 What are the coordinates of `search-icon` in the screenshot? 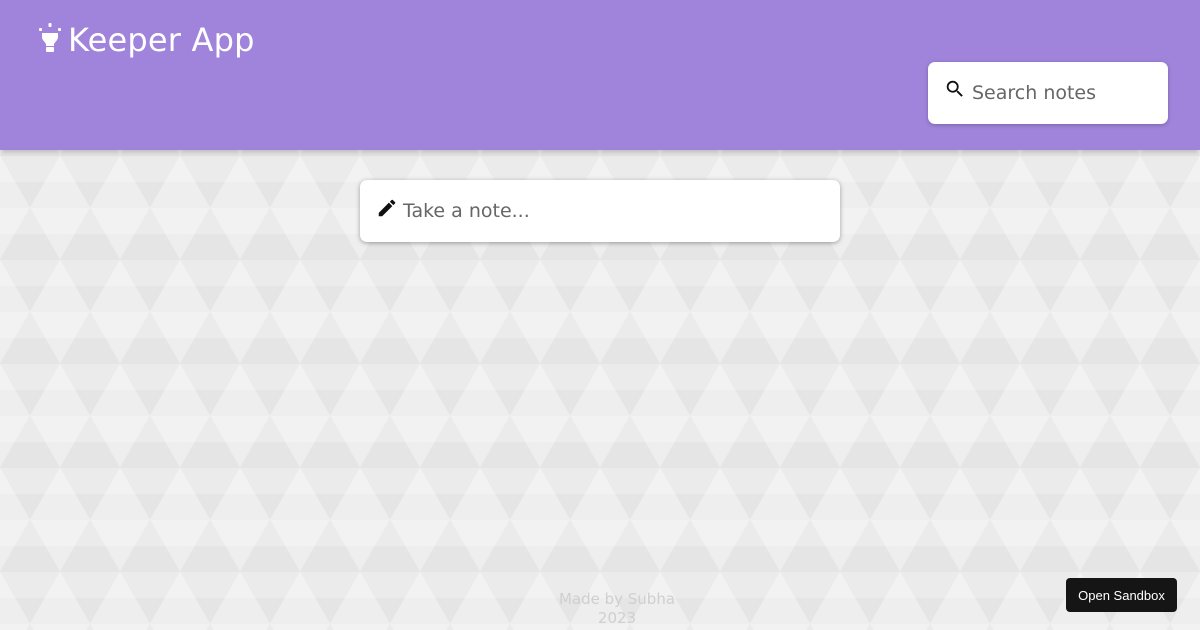 It's located at (954, 88).